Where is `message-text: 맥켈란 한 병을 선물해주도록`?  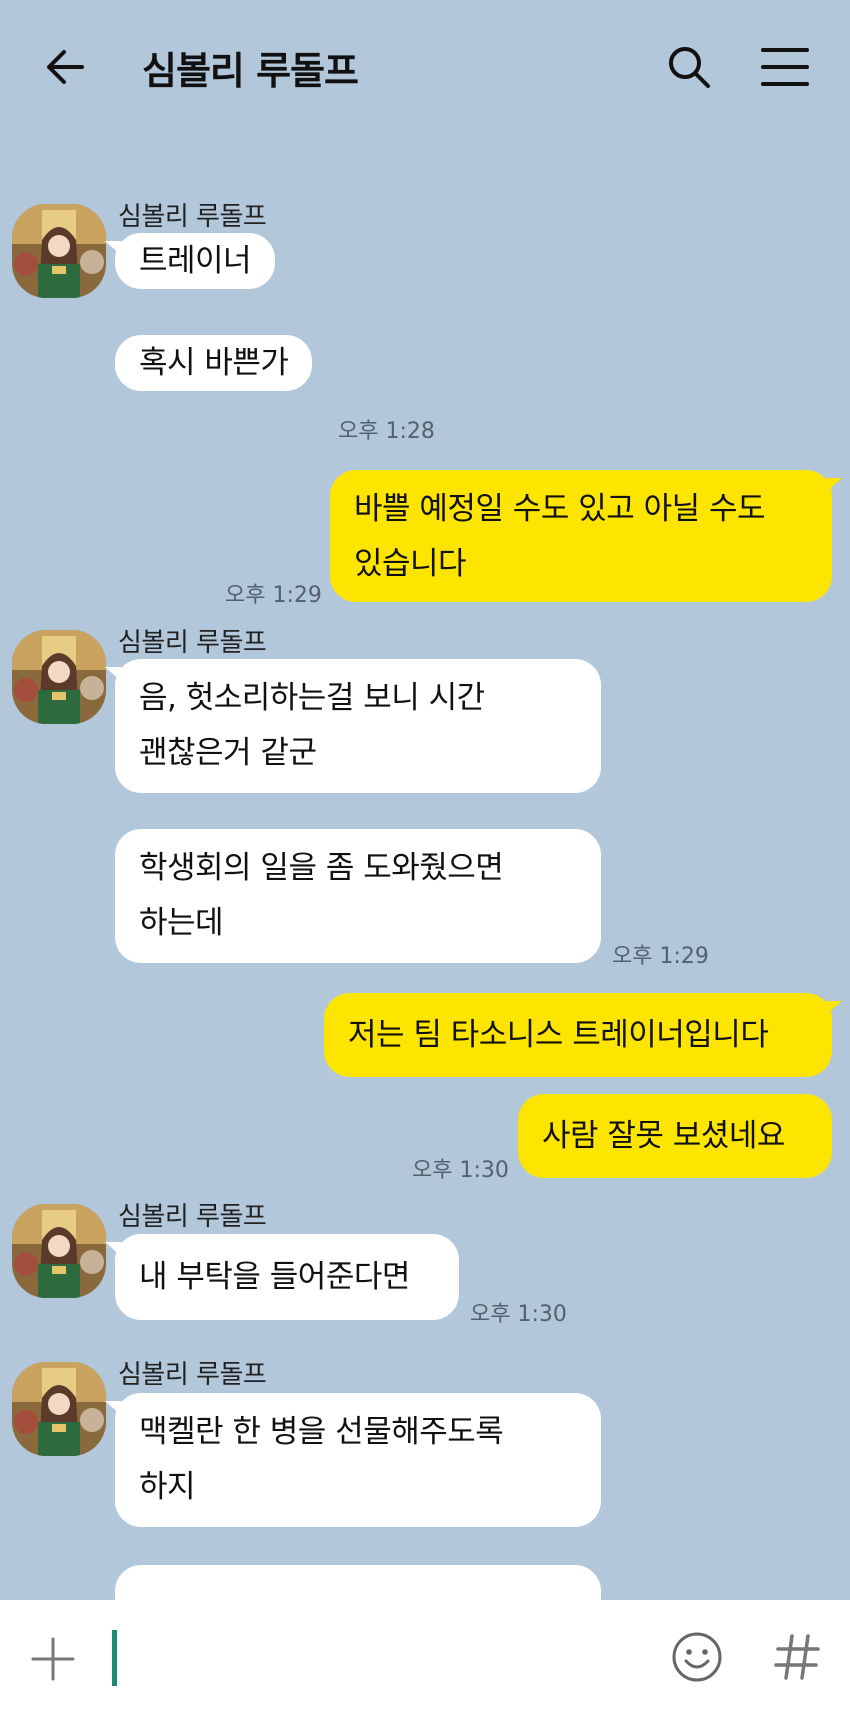 message-text: 맥켈란 한 병을 선물해주도록 is located at coordinates (321, 1432).